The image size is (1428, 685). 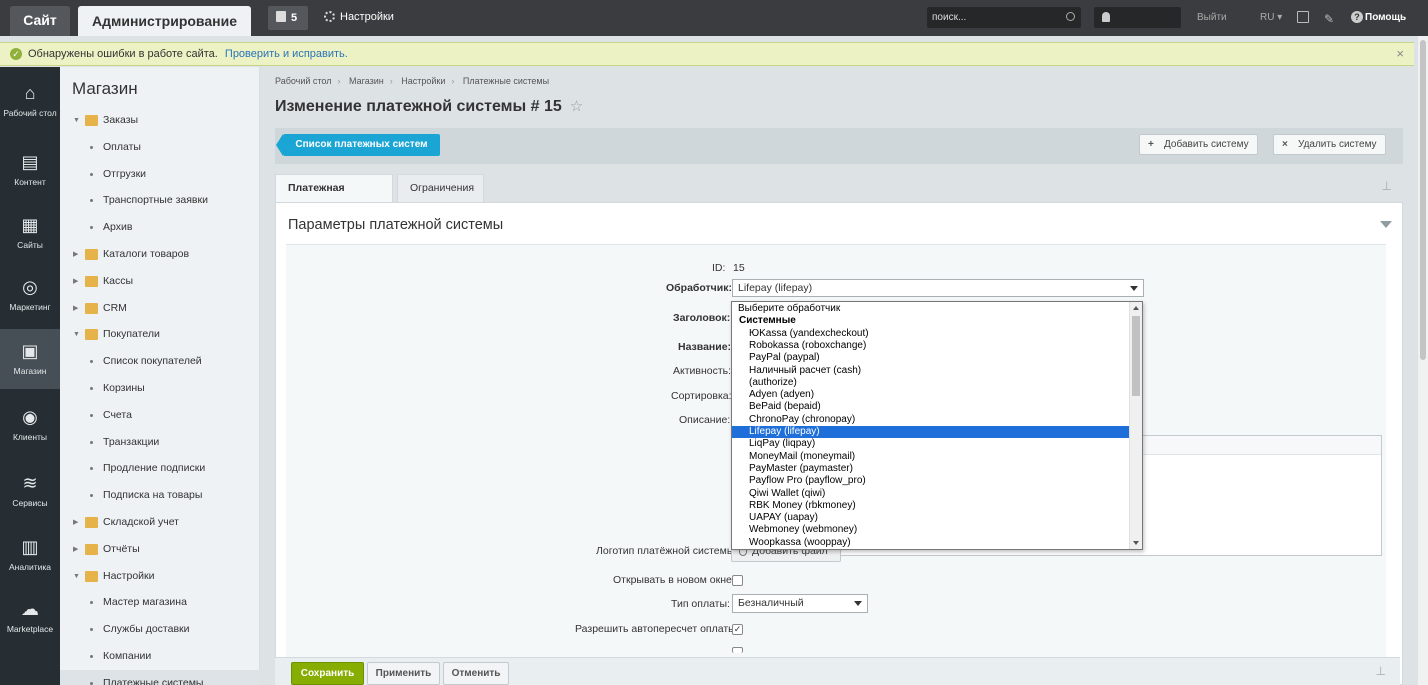 I want to click on tree-folder: ▶ Каталоги товаров, so click(x=160, y=254).